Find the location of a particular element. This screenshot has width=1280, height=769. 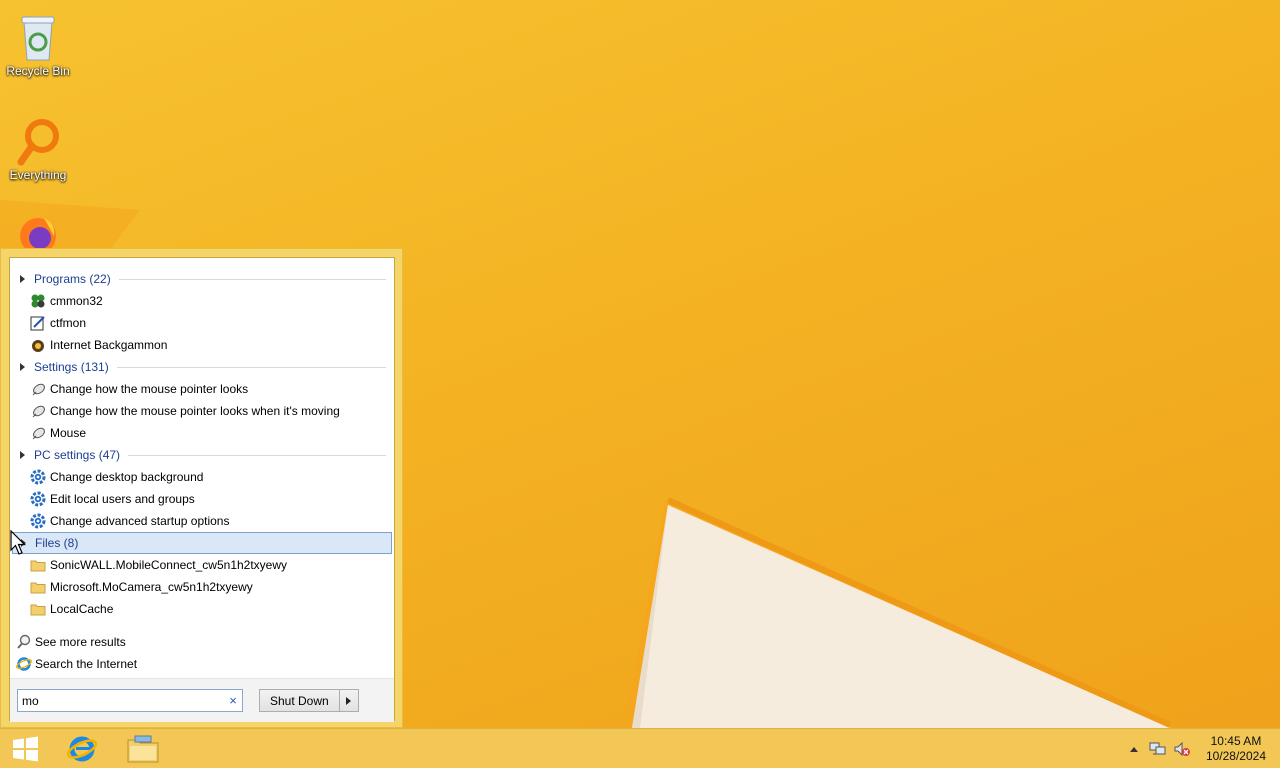

result-item-desktop-background: Change desktop background is located at coordinates (202, 477).